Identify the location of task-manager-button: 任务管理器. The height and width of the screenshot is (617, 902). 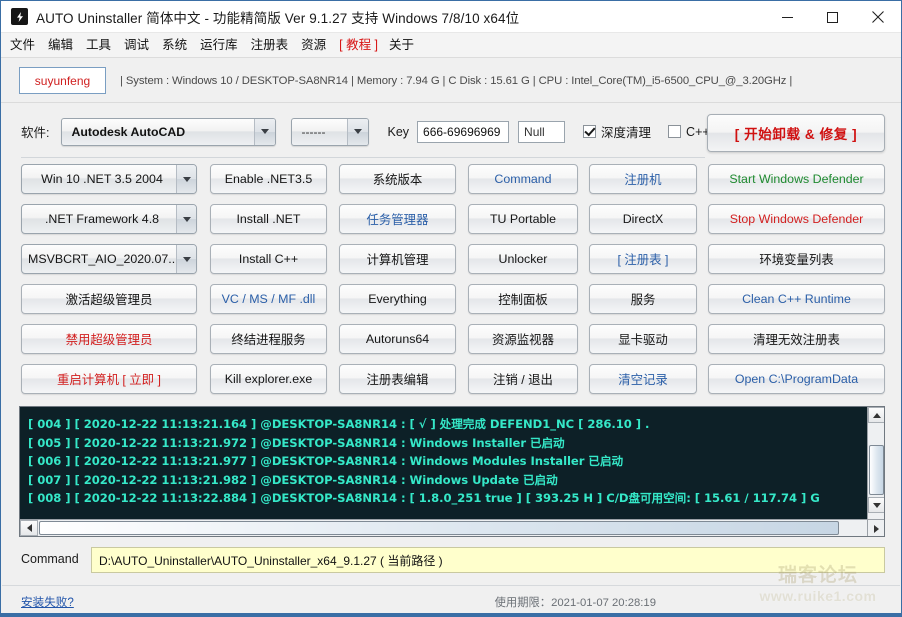
(397, 219).